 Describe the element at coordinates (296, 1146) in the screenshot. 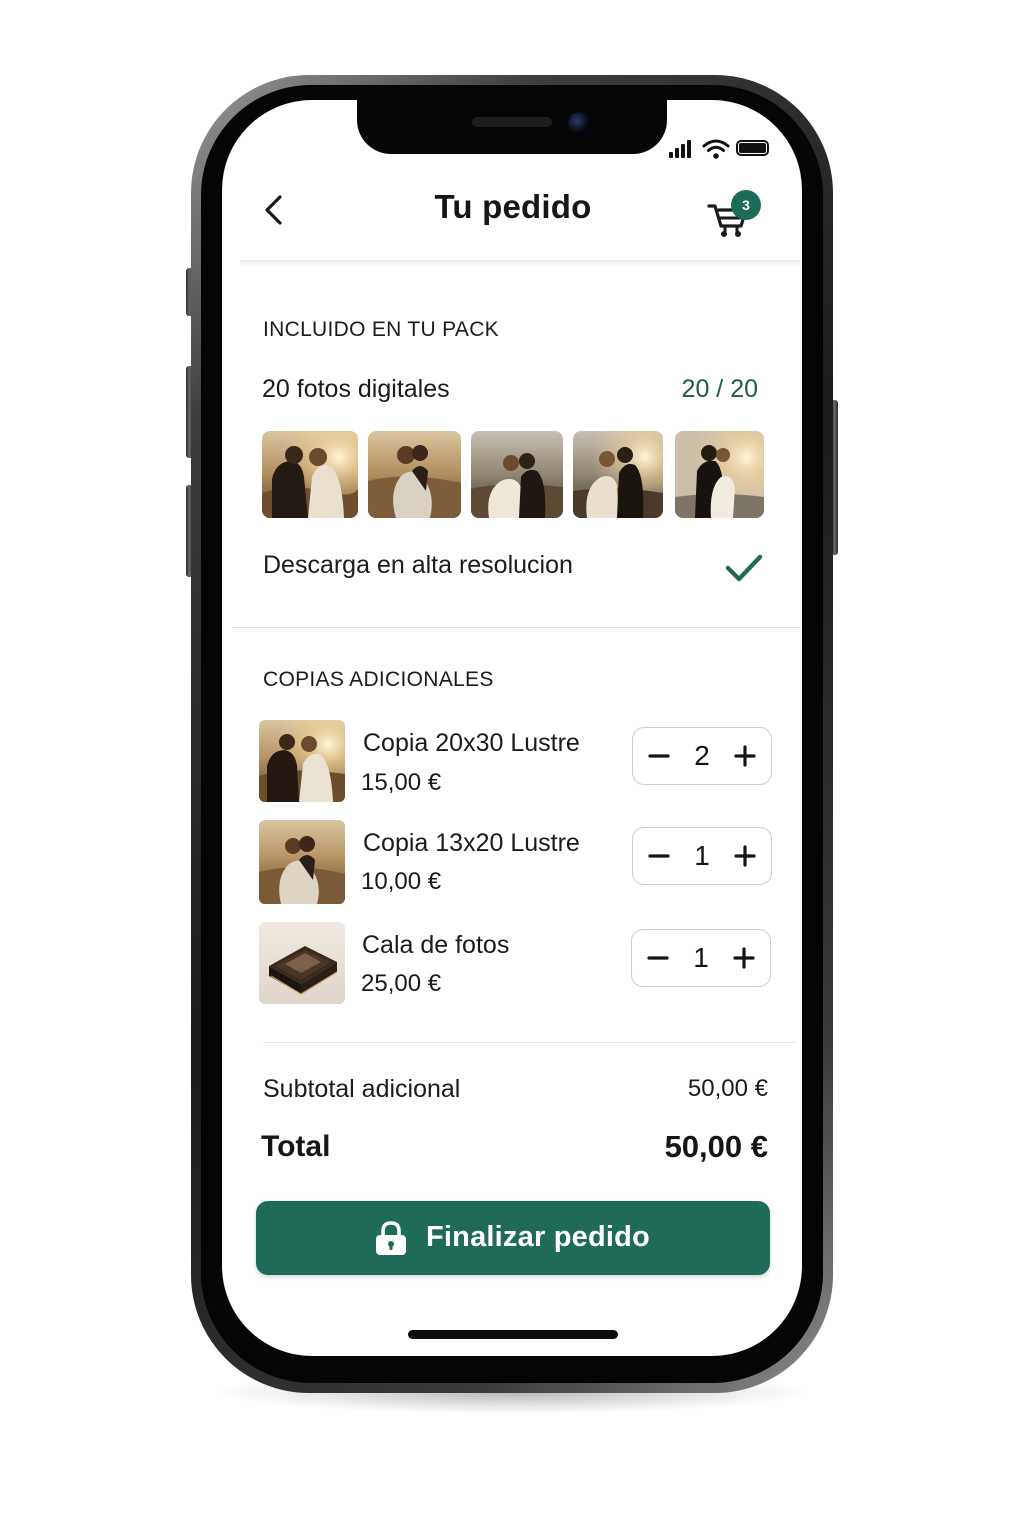

I see `total-label: Total` at that location.